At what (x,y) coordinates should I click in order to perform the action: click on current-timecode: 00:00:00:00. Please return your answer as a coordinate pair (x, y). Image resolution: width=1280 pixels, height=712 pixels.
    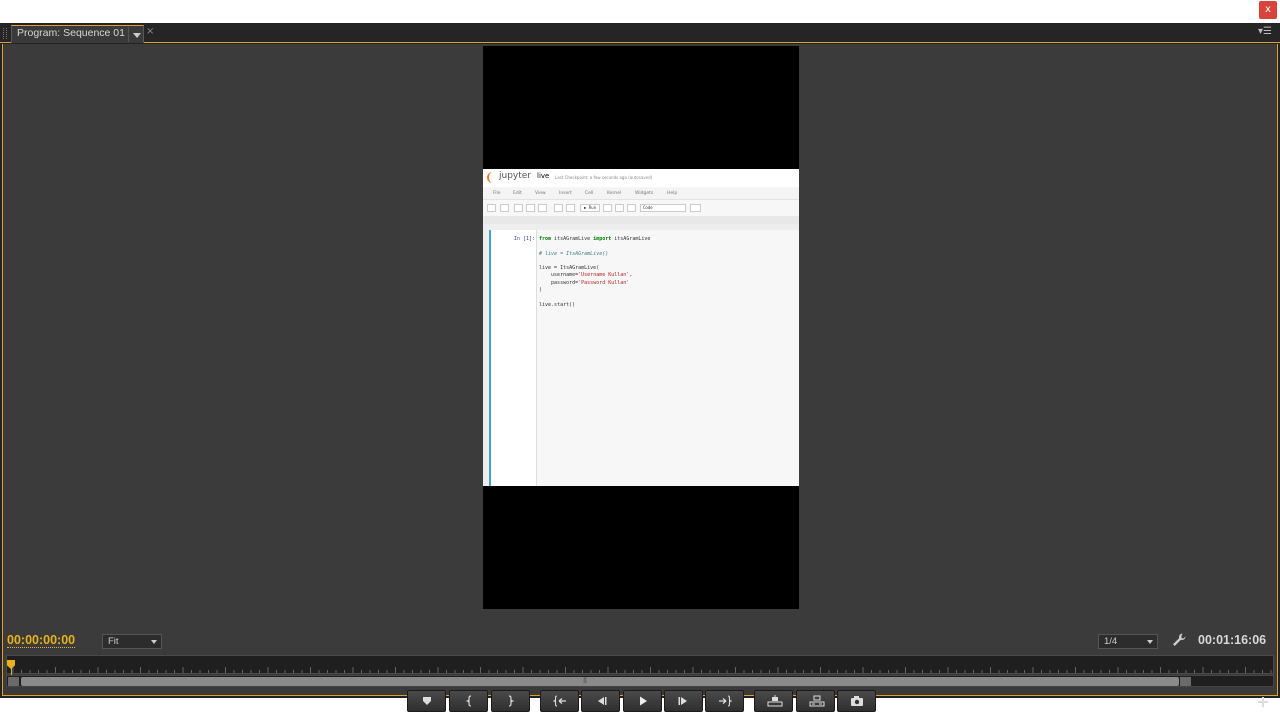
    Looking at the image, I should click on (41, 640).